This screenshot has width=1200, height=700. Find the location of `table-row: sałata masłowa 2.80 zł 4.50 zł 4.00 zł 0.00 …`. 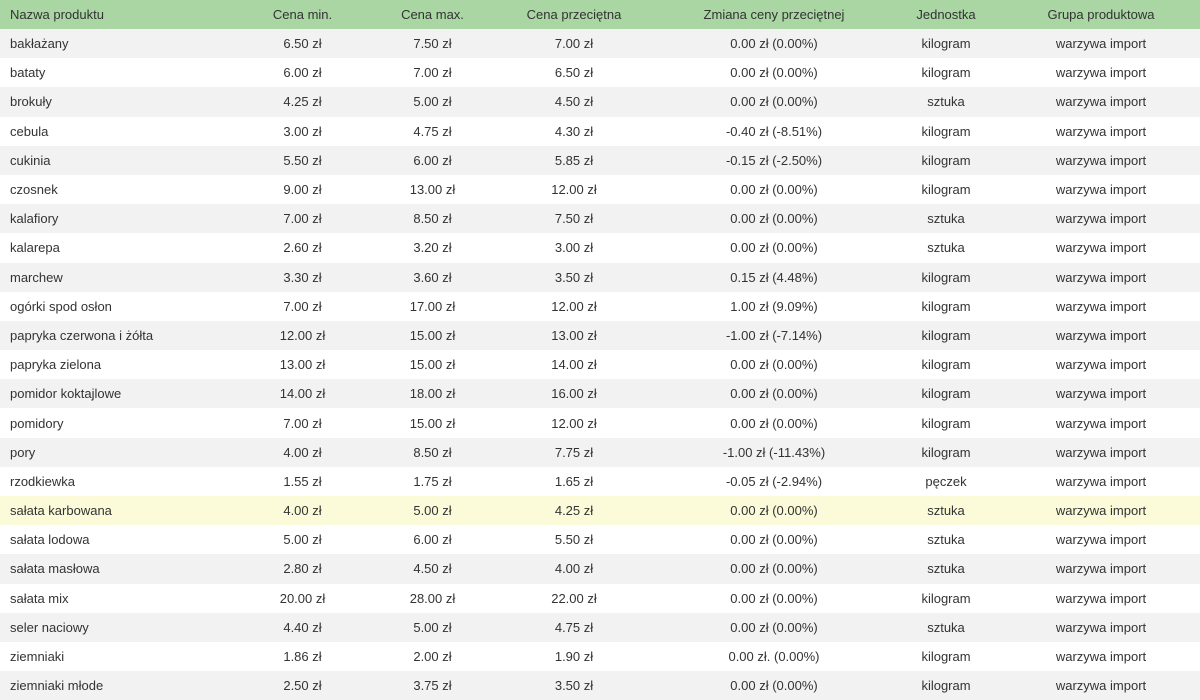

table-row: sałata masłowa 2.80 zł 4.50 zł 4.00 zł 0.00 … is located at coordinates (600, 569).